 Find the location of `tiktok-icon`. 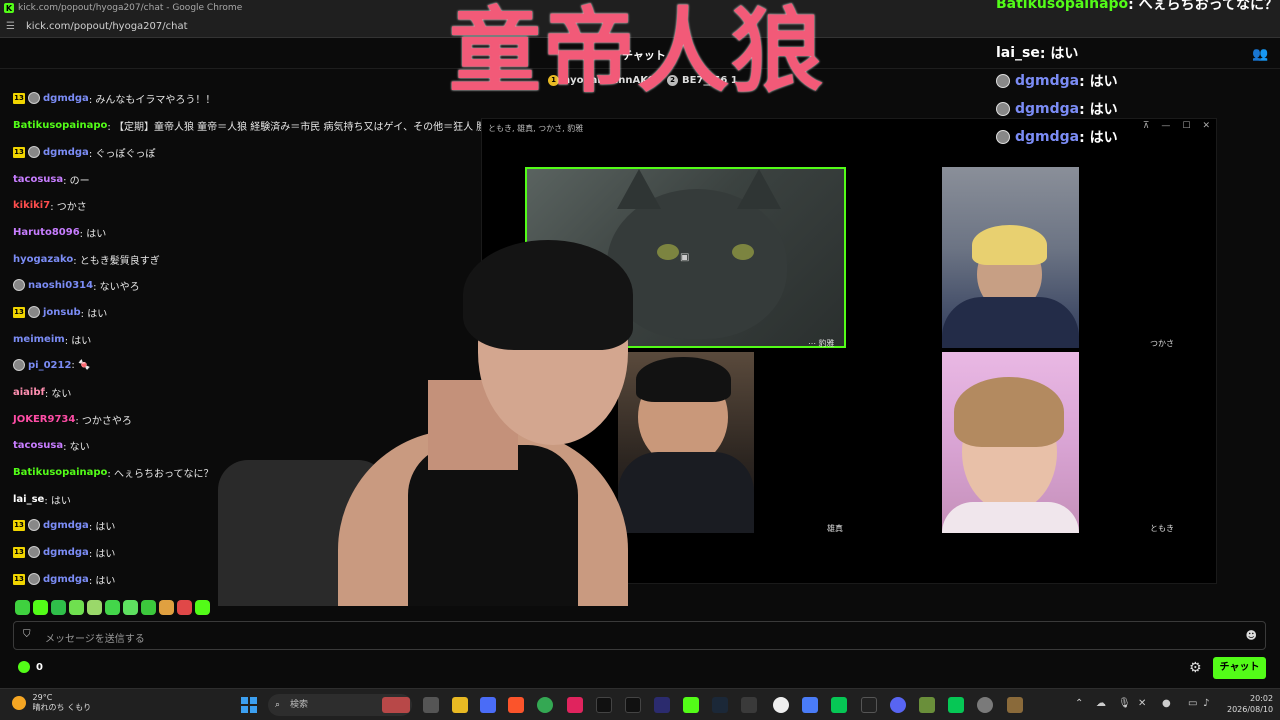

tiktok-icon is located at coordinates (604, 705).